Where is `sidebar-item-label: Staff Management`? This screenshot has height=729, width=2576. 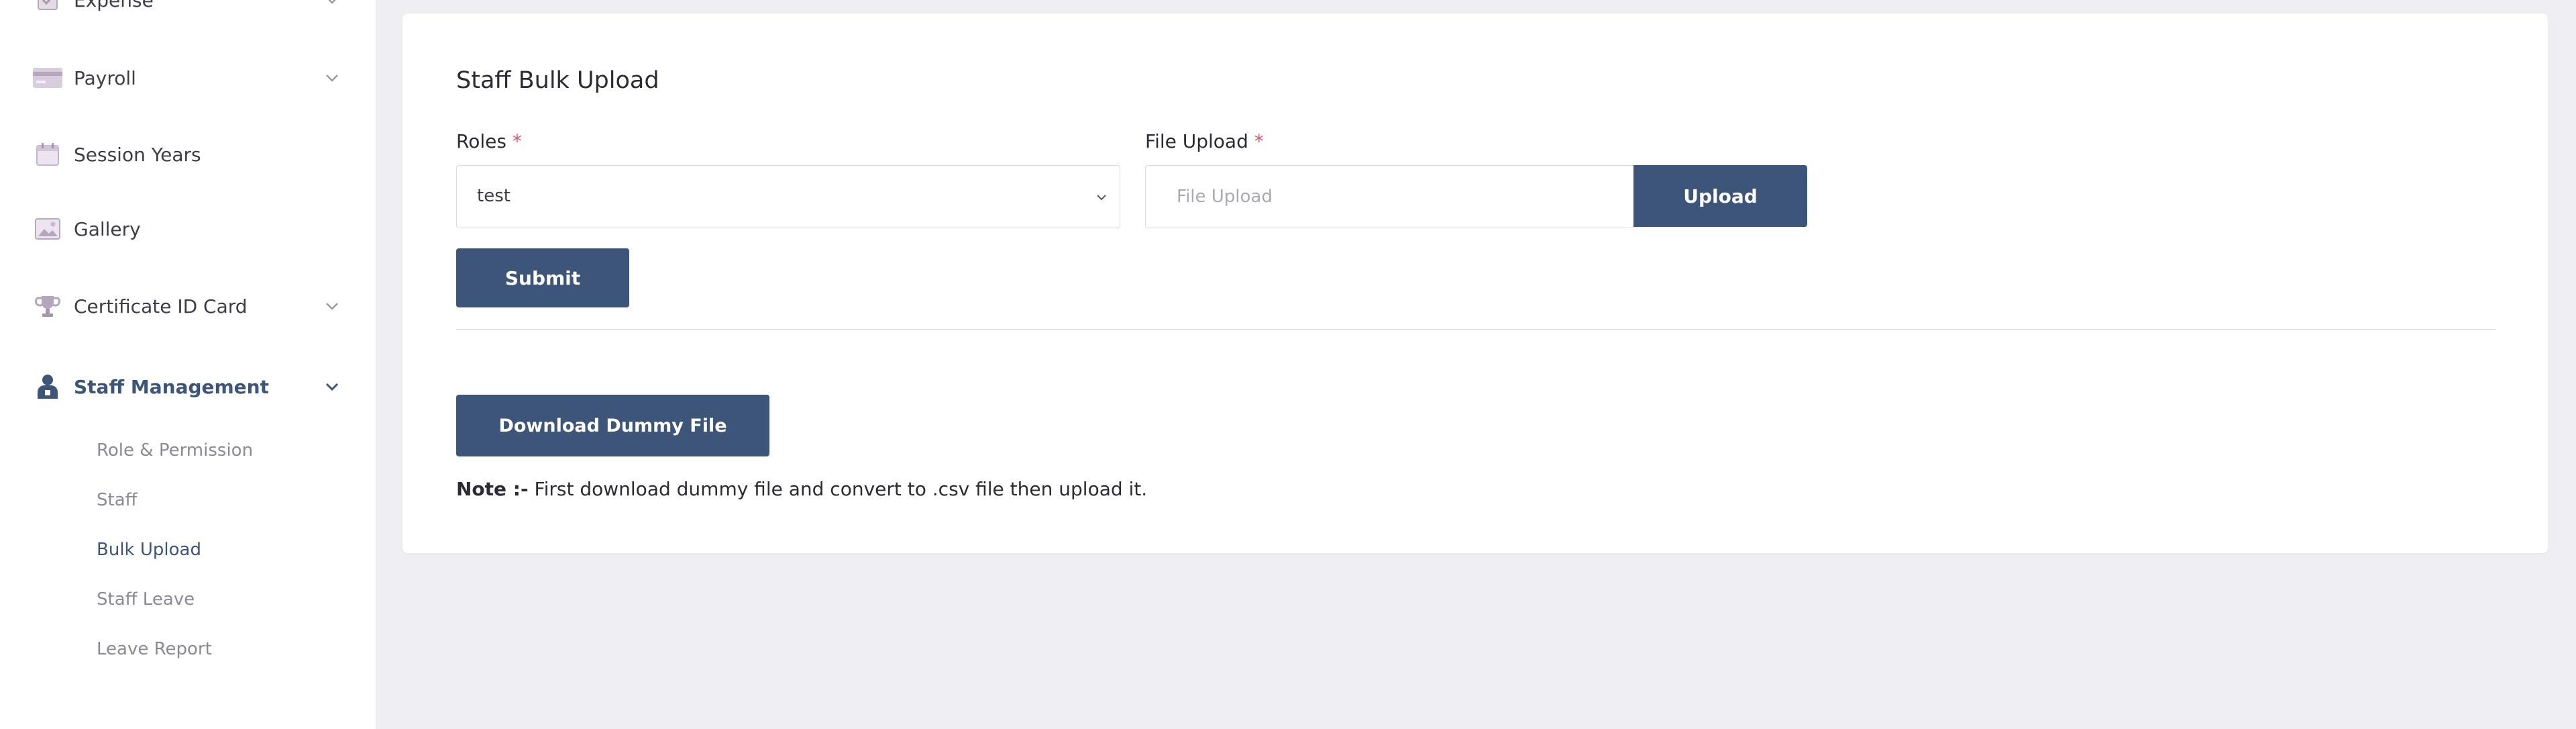
sidebar-item-label: Staff Management is located at coordinates (171, 386).